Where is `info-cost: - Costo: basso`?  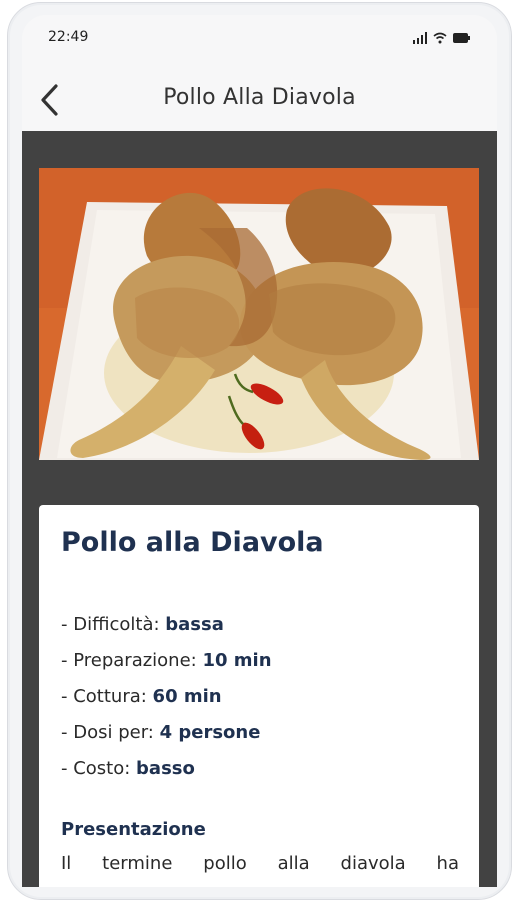 info-cost: - Costo: basso is located at coordinates (166, 769).